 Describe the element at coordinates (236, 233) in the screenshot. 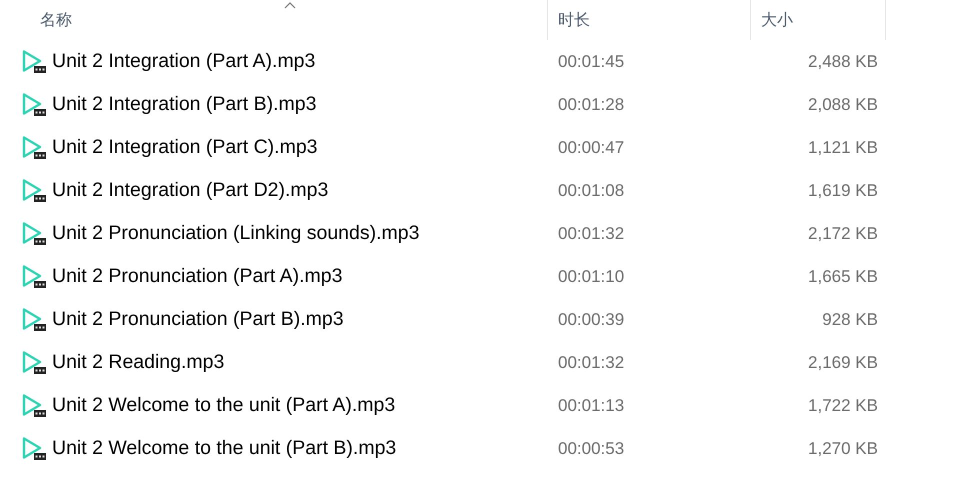

I see `file-name: Unit 2 Pronunciation (Linking sounds).mp3` at that location.